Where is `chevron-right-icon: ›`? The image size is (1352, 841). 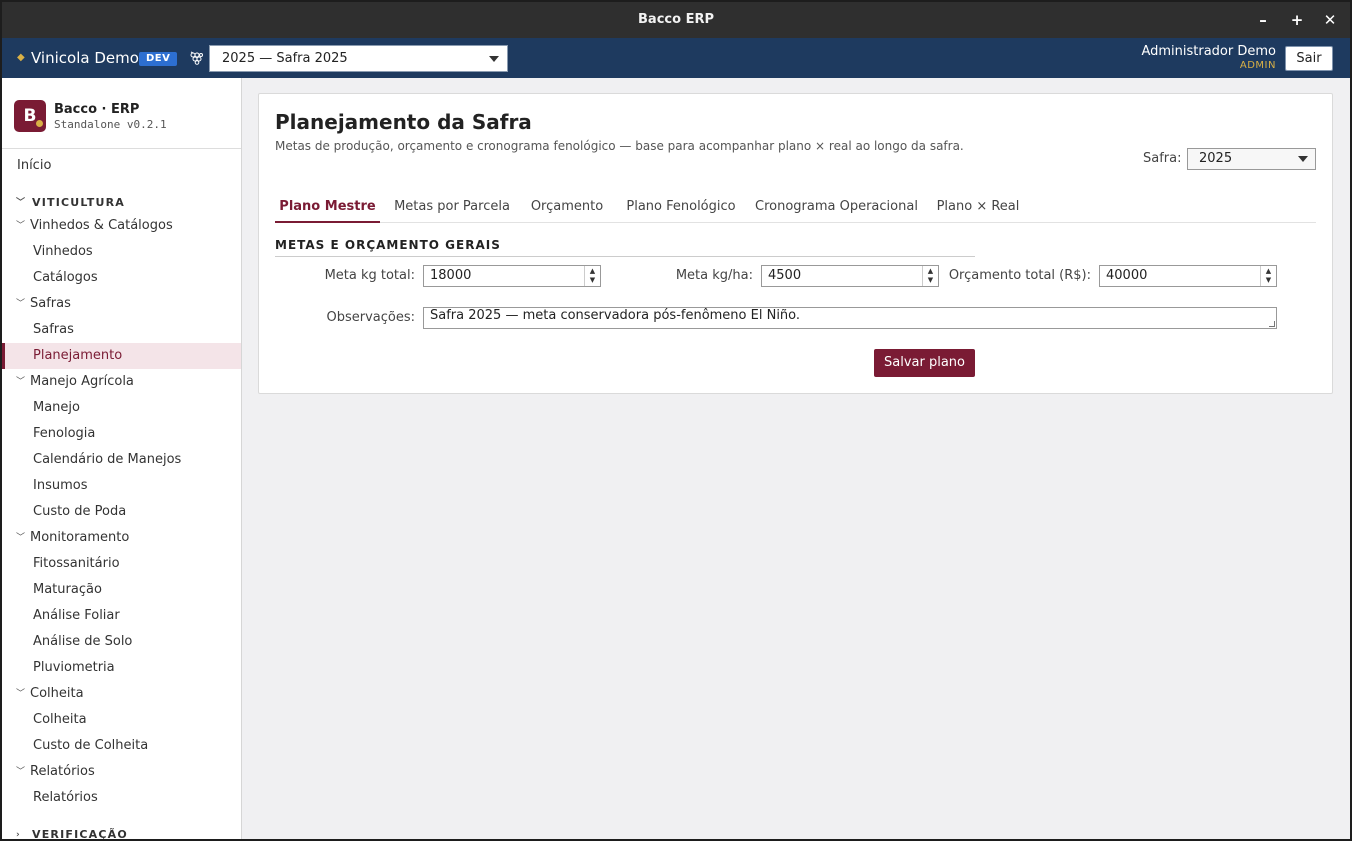 chevron-right-icon: › is located at coordinates (18, 834).